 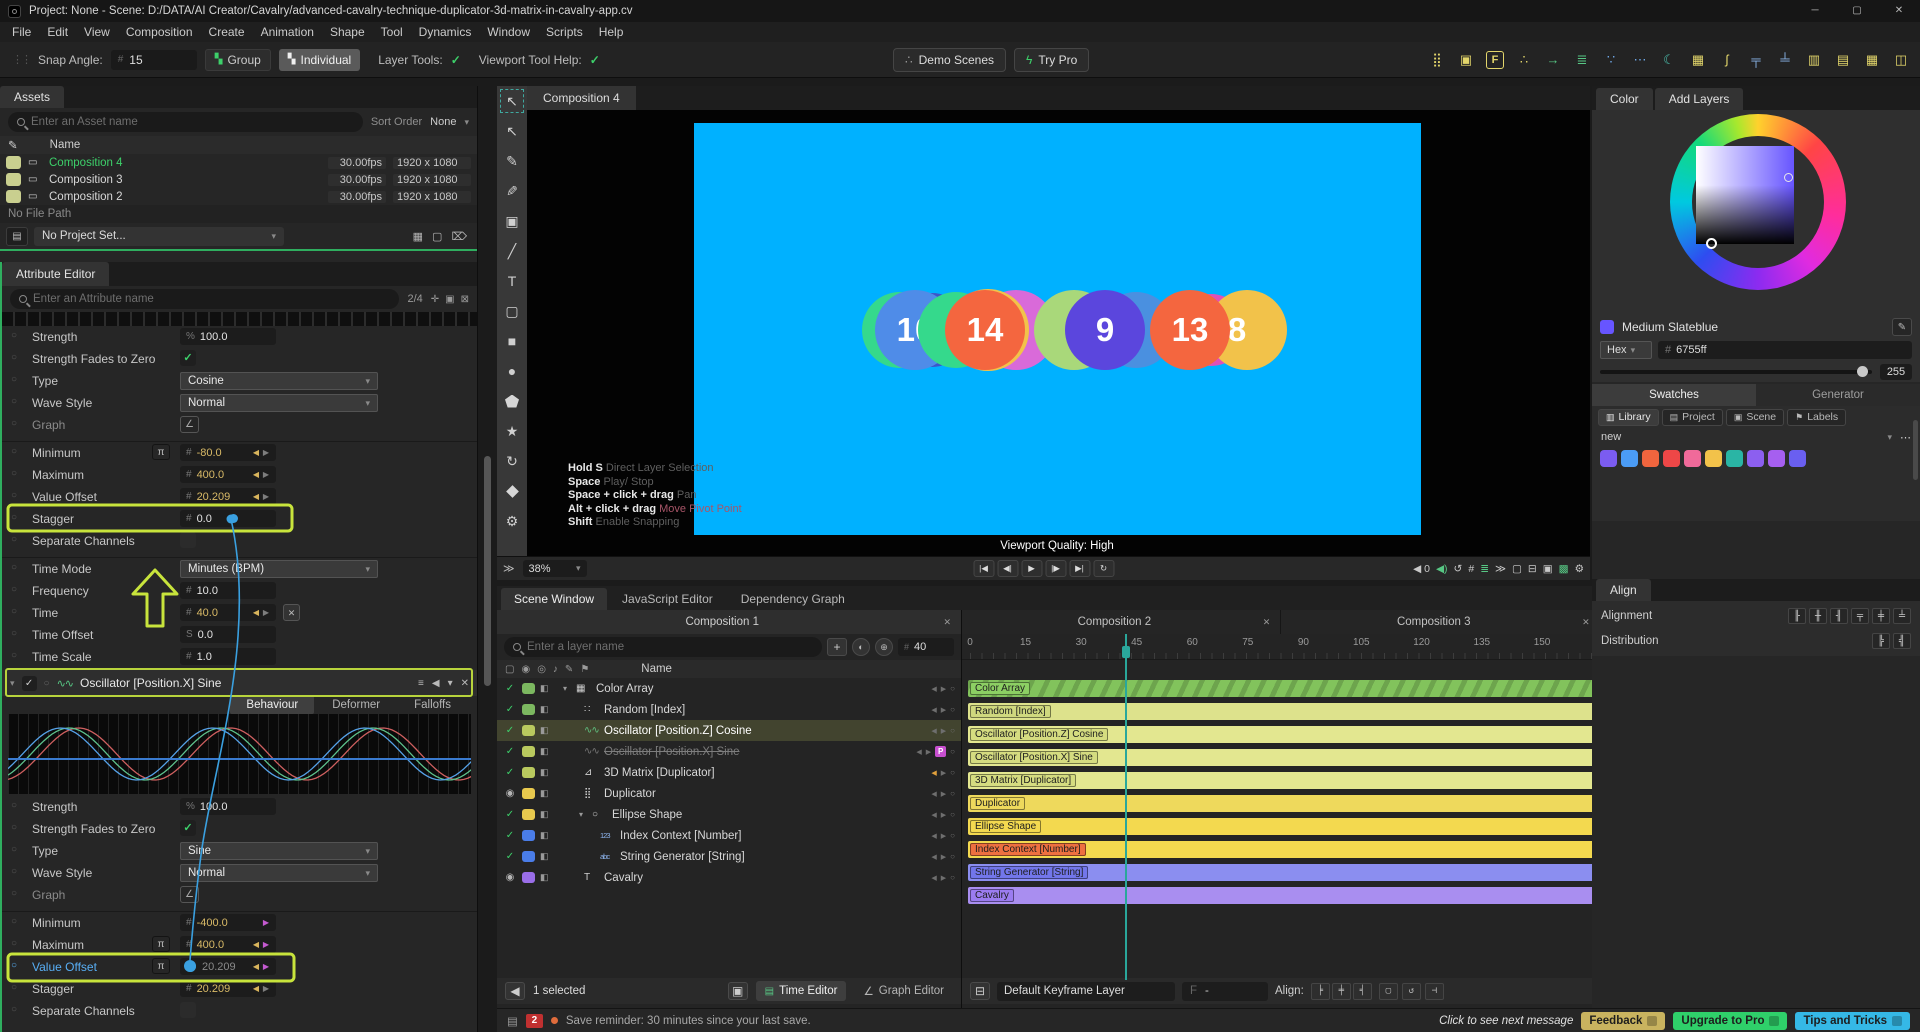 What do you see at coordinates (1466, 60) in the screenshot?
I see `toolbar-icon: ▣` at bounding box center [1466, 60].